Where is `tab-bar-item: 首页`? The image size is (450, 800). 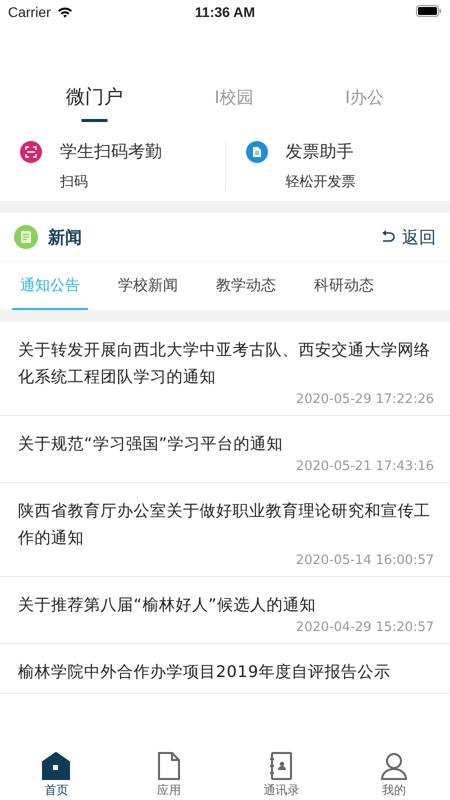 tab-bar-item: 首页 is located at coordinates (56, 774).